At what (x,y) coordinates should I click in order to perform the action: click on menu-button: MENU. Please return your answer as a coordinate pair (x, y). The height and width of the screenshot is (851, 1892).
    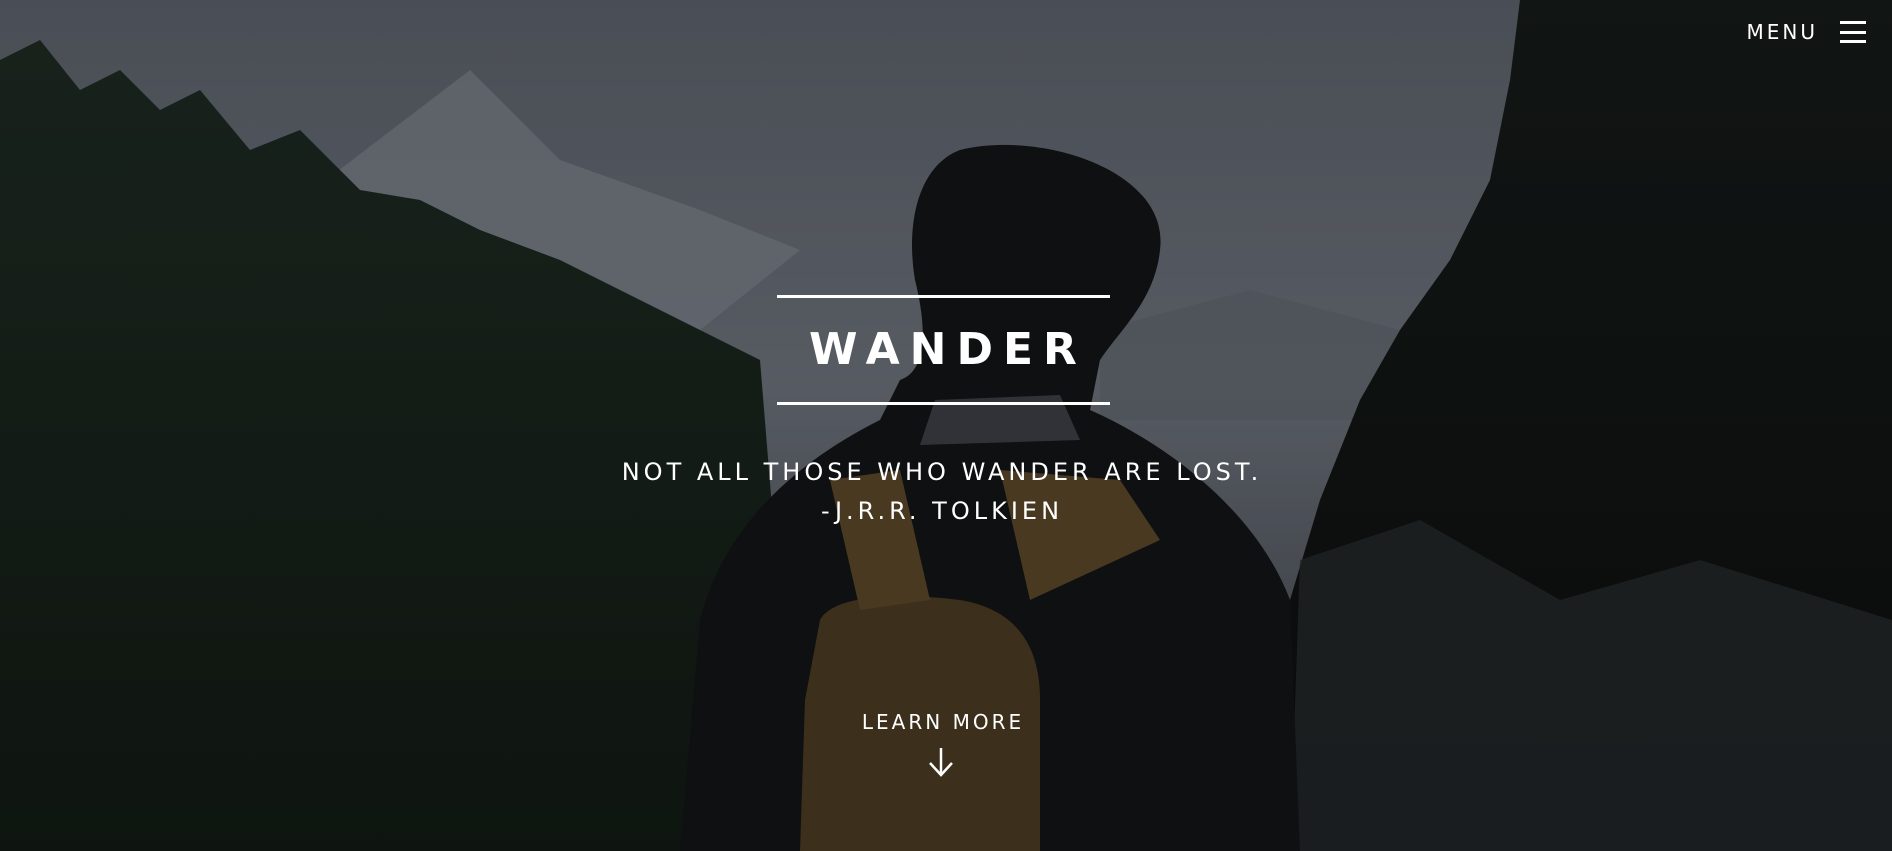
    Looking at the image, I should click on (1806, 32).